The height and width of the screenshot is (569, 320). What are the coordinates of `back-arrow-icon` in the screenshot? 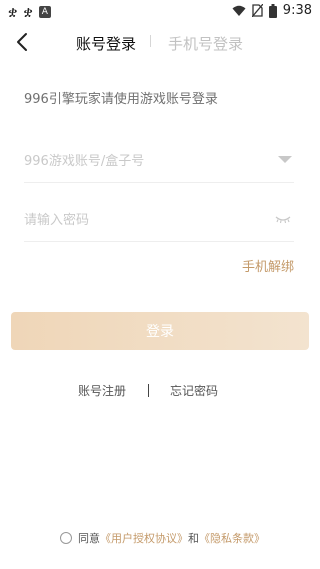 It's located at (23, 42).